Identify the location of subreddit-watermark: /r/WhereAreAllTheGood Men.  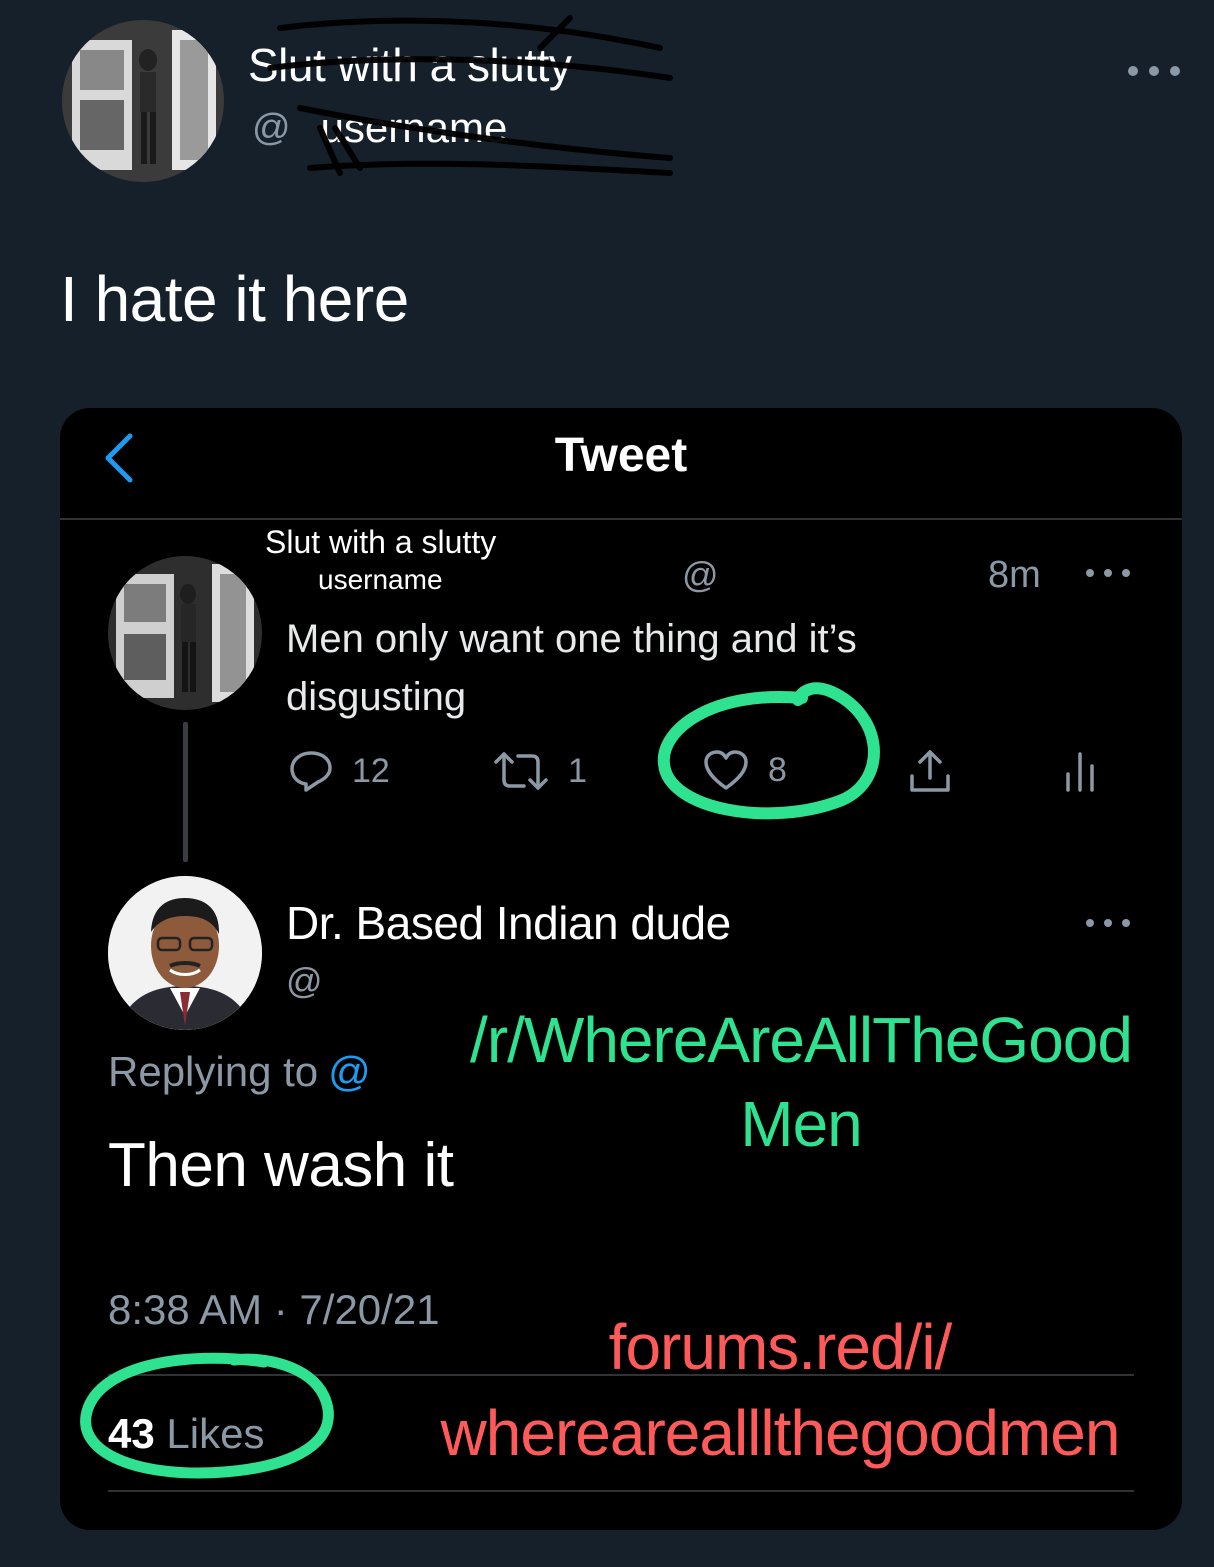
(801, 1082).